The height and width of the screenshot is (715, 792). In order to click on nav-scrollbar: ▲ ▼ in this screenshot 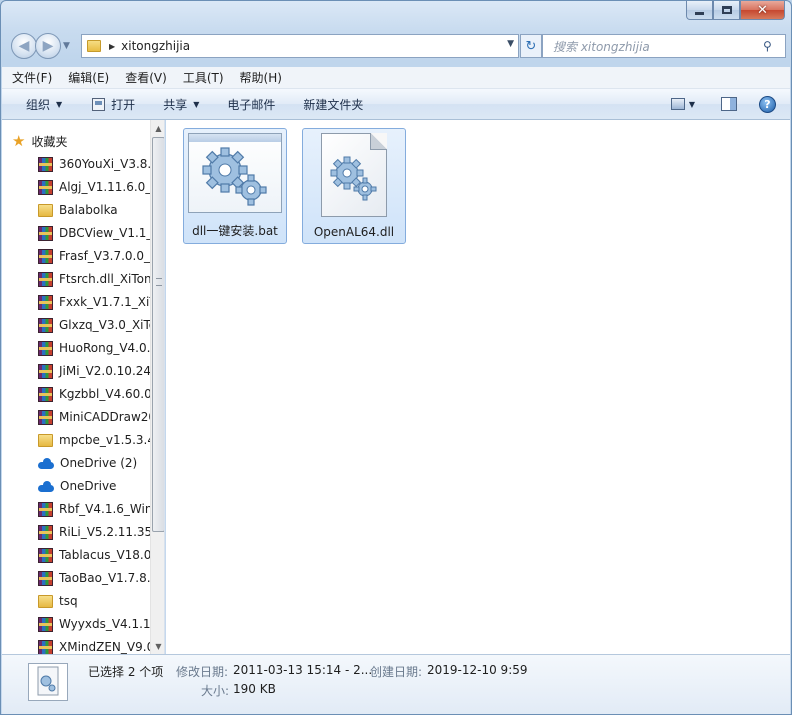, I will do `click(157, 387)`.